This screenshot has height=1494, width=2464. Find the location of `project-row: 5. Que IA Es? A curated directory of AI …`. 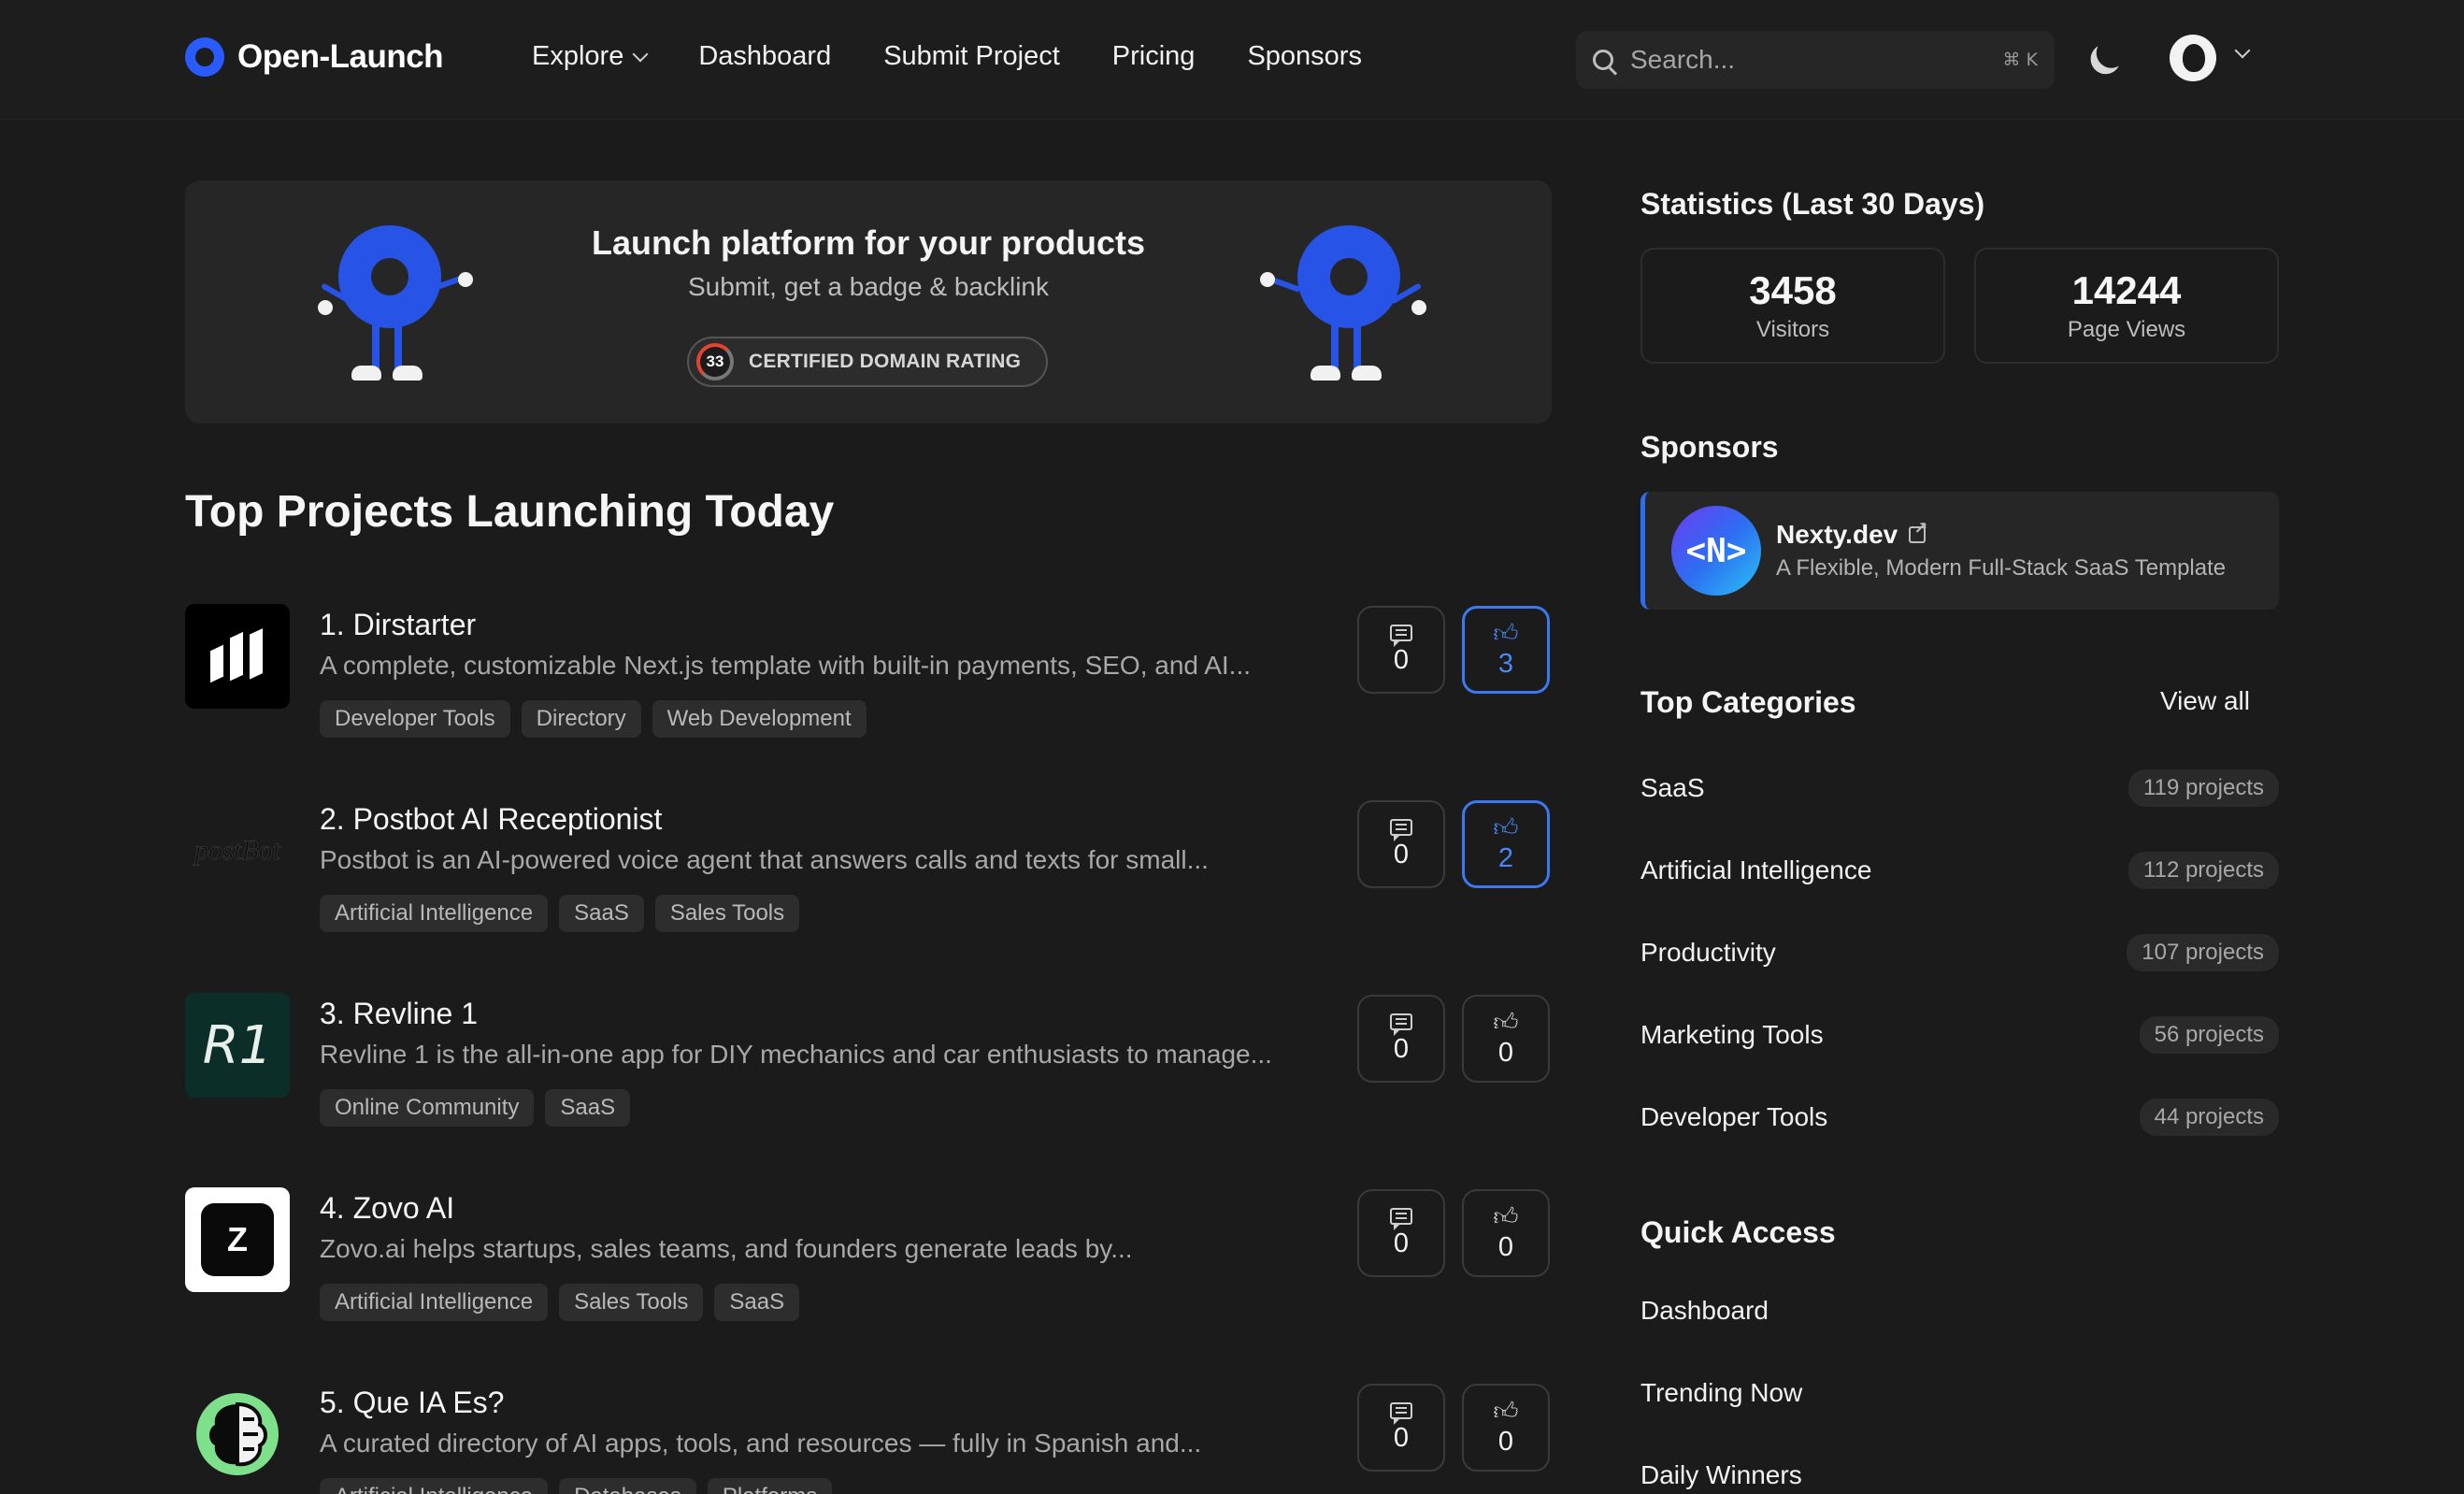

project-row: 5. Que IA Es? A curated directory of AI … is located at coordinates (868, 1438).